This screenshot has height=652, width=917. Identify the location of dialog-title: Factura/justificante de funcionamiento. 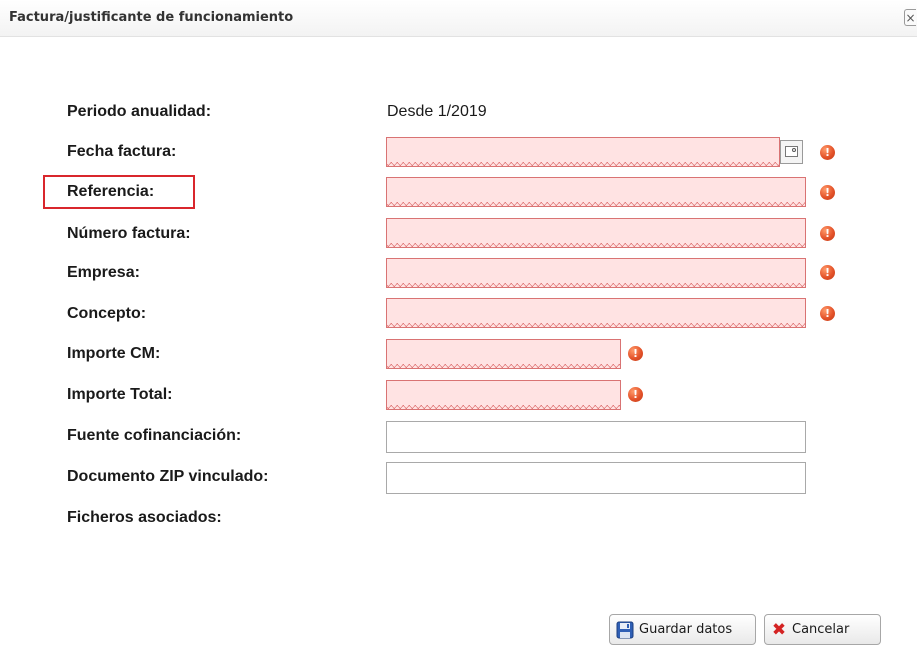
(151, 17).